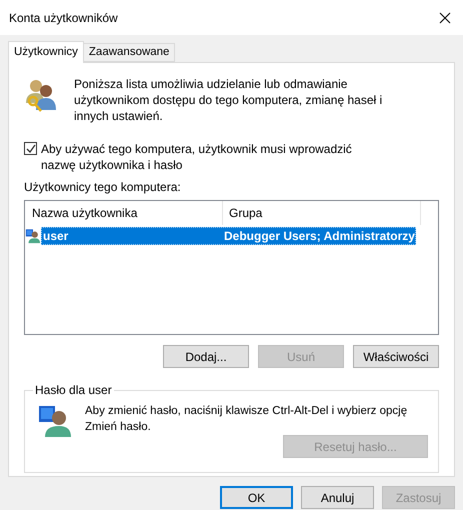 The height and width of the screenshot is (510, 463). I want to click on tab: Użytkownicy, so click(46, 52).